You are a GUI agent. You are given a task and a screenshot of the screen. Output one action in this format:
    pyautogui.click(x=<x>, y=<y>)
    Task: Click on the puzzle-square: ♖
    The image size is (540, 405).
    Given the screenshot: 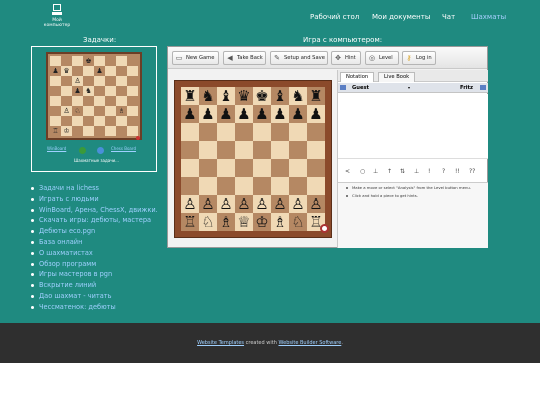 What is the action you would take?
    pyautogui.click(x=55, y=131)
    